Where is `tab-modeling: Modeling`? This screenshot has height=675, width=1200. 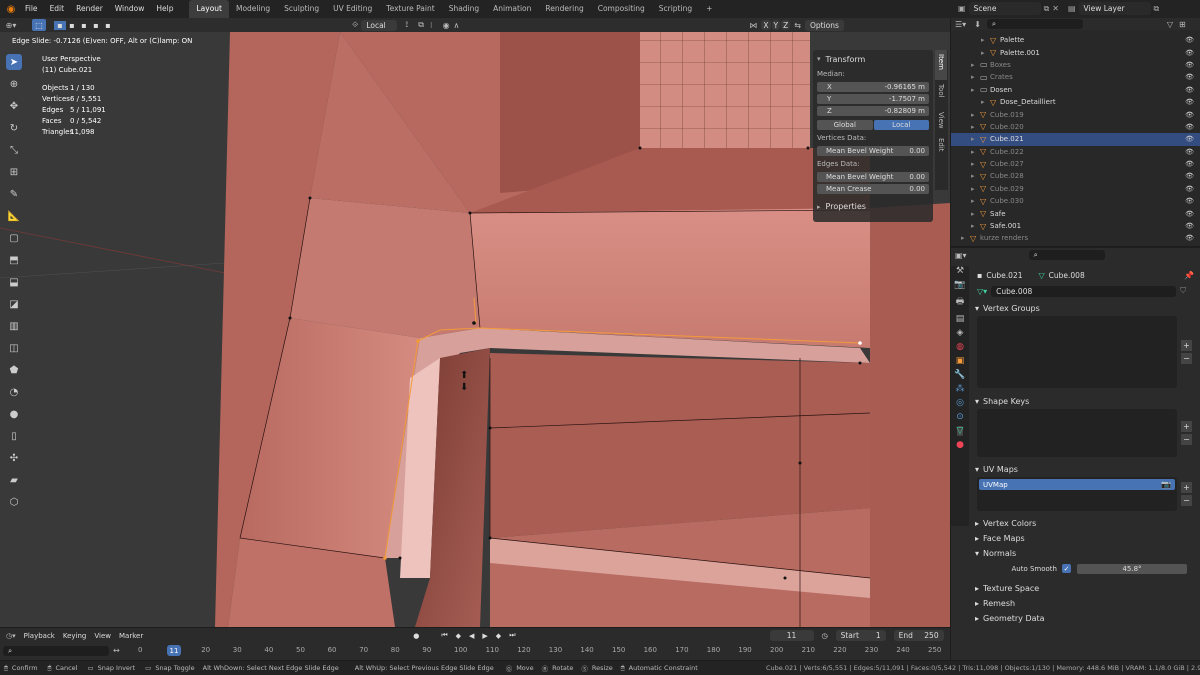
tab-modeling: Modeling is located at coordinates (253, 9).